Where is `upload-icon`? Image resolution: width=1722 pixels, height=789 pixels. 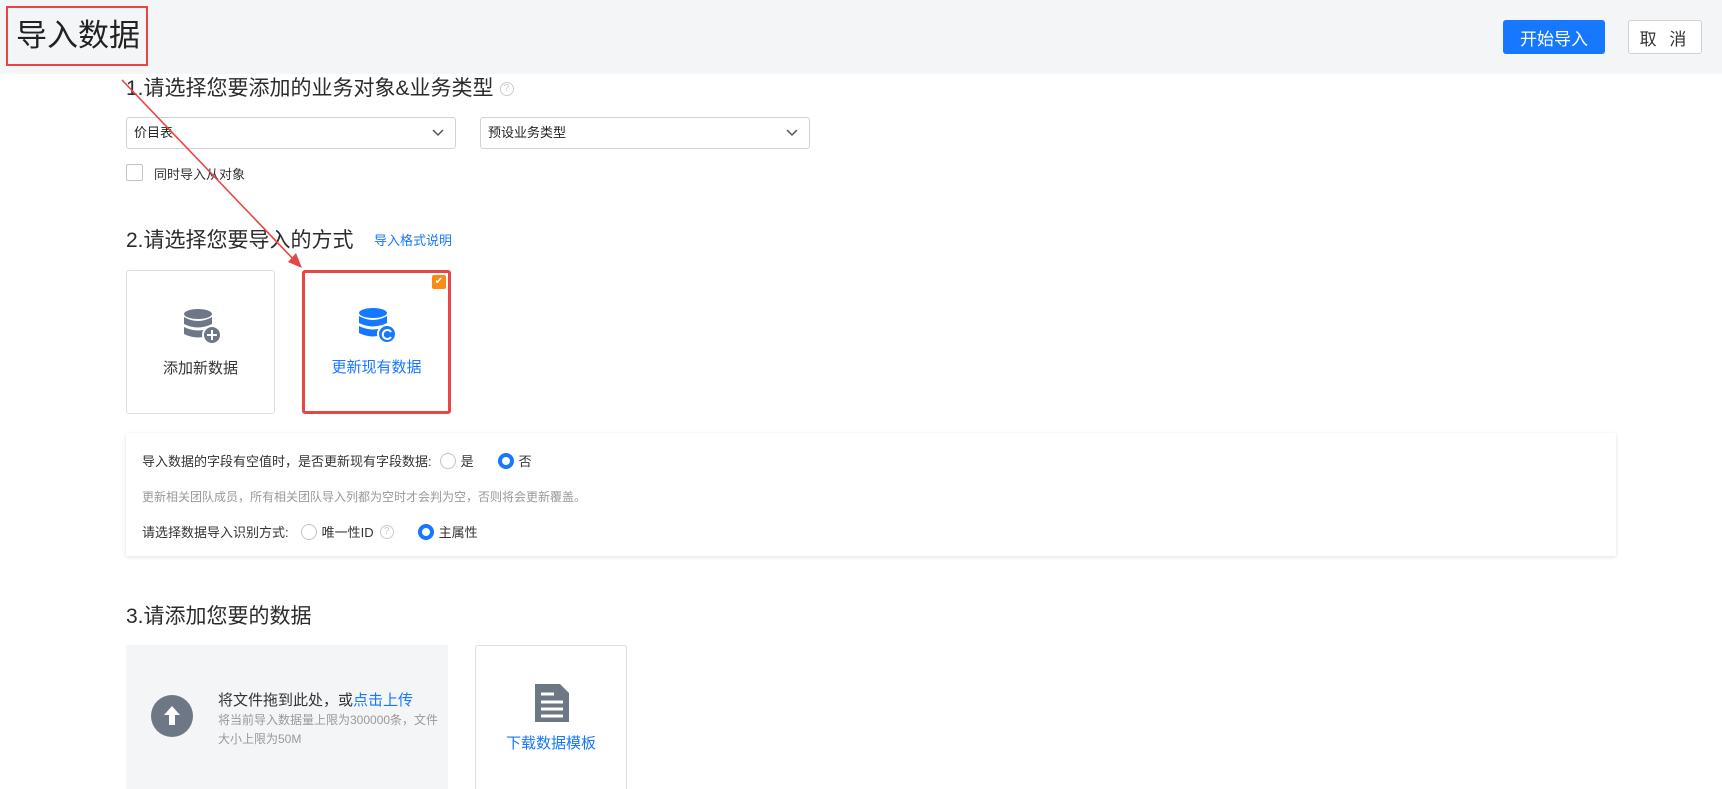 upload-icon is located at coordinates (172, 716).